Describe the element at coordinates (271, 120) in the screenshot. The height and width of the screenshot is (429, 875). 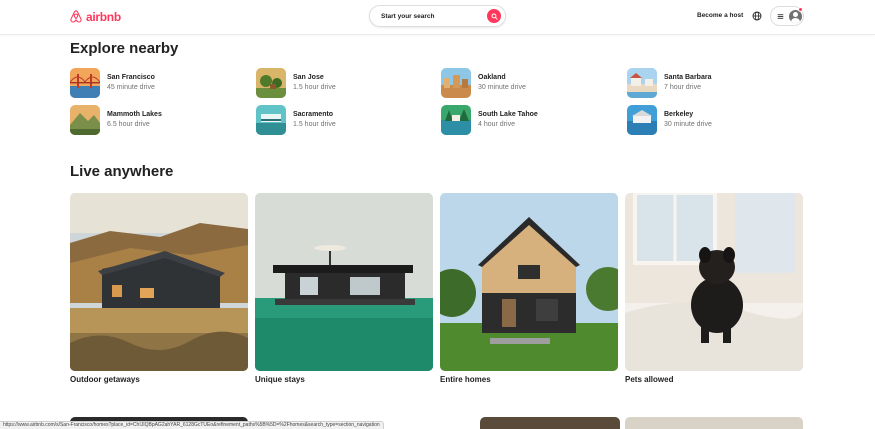
I see `sacramento-thumbnail` at that location.